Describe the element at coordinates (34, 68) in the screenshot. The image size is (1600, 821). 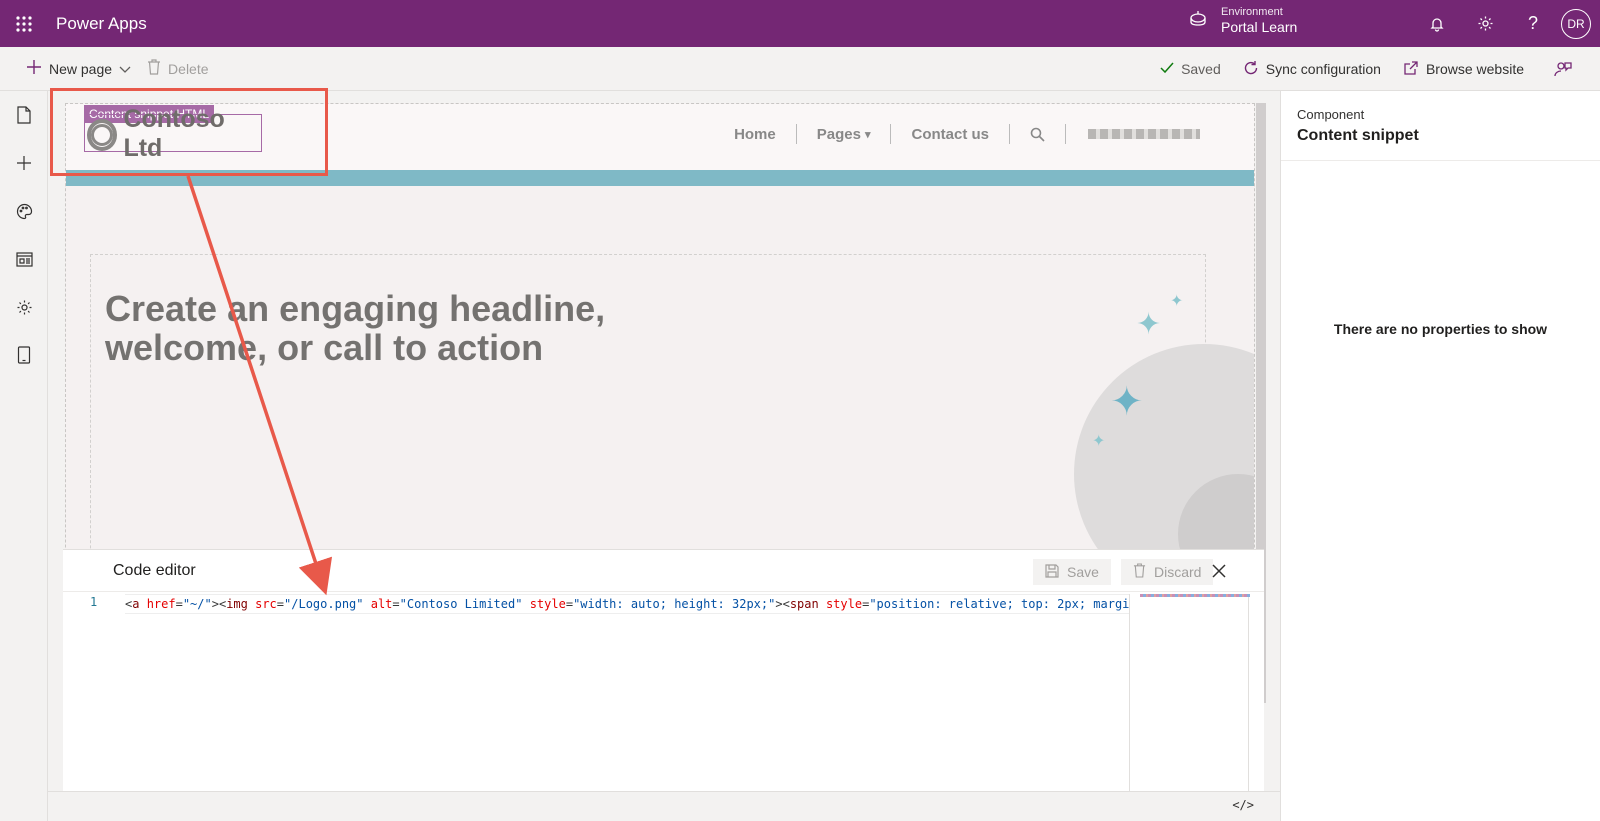
I see `plus-icon` at that location.